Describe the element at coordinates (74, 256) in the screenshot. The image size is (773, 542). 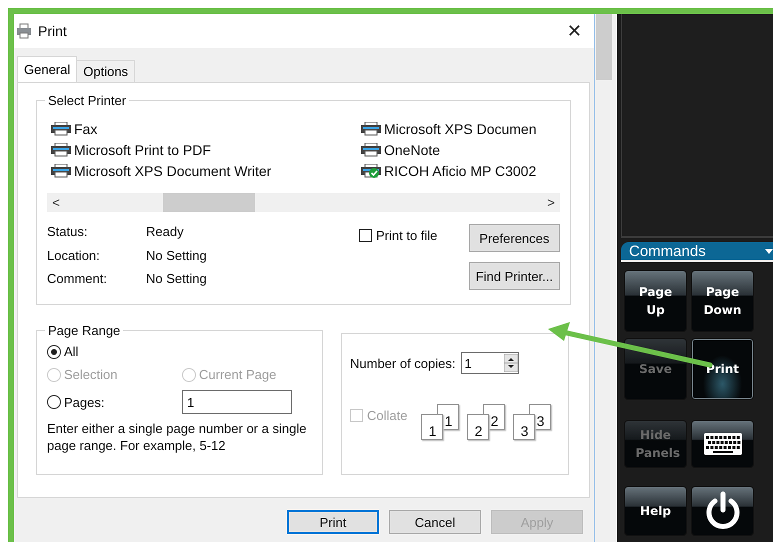
I see `info-label: Location:` at that location.